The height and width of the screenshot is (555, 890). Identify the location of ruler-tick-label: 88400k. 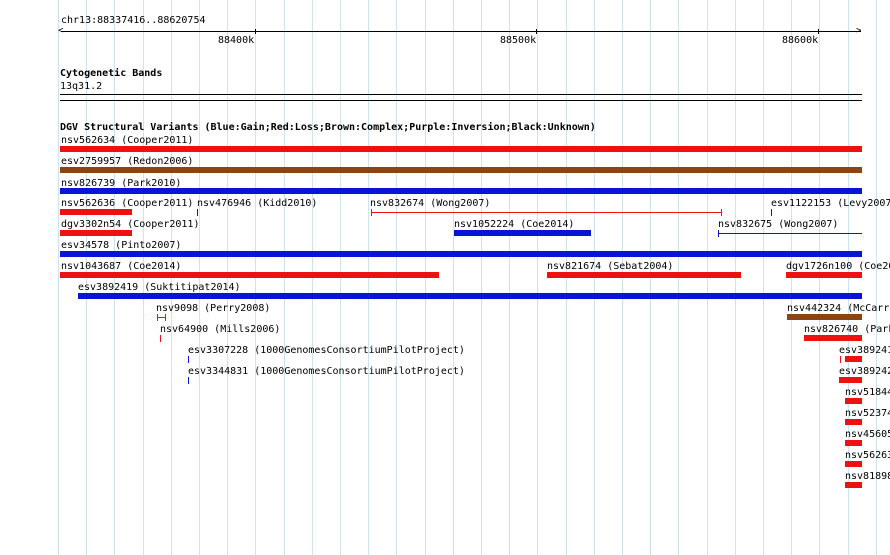
(236, 40).